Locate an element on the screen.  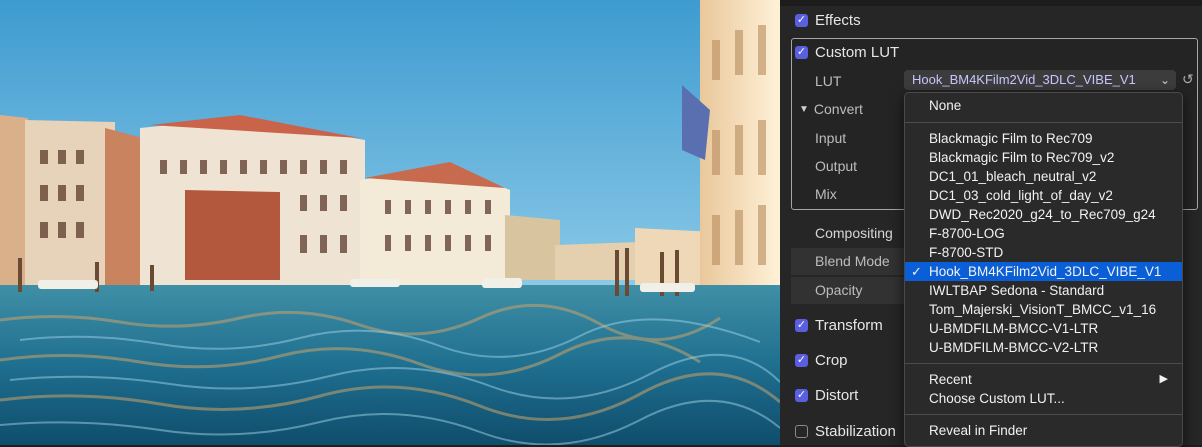
mix-label: Mix is located at coordinates (826, 194).